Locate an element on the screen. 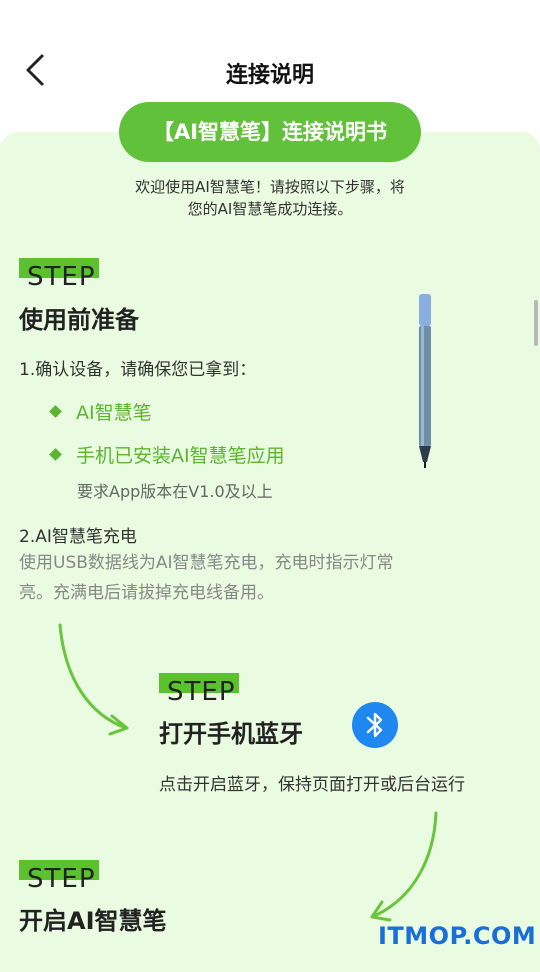 This screenshot has width=540, height=972. step-2-description: 点击开启蓝牙，保持页面打开或后台运行 is located at coordinates (312, 785).